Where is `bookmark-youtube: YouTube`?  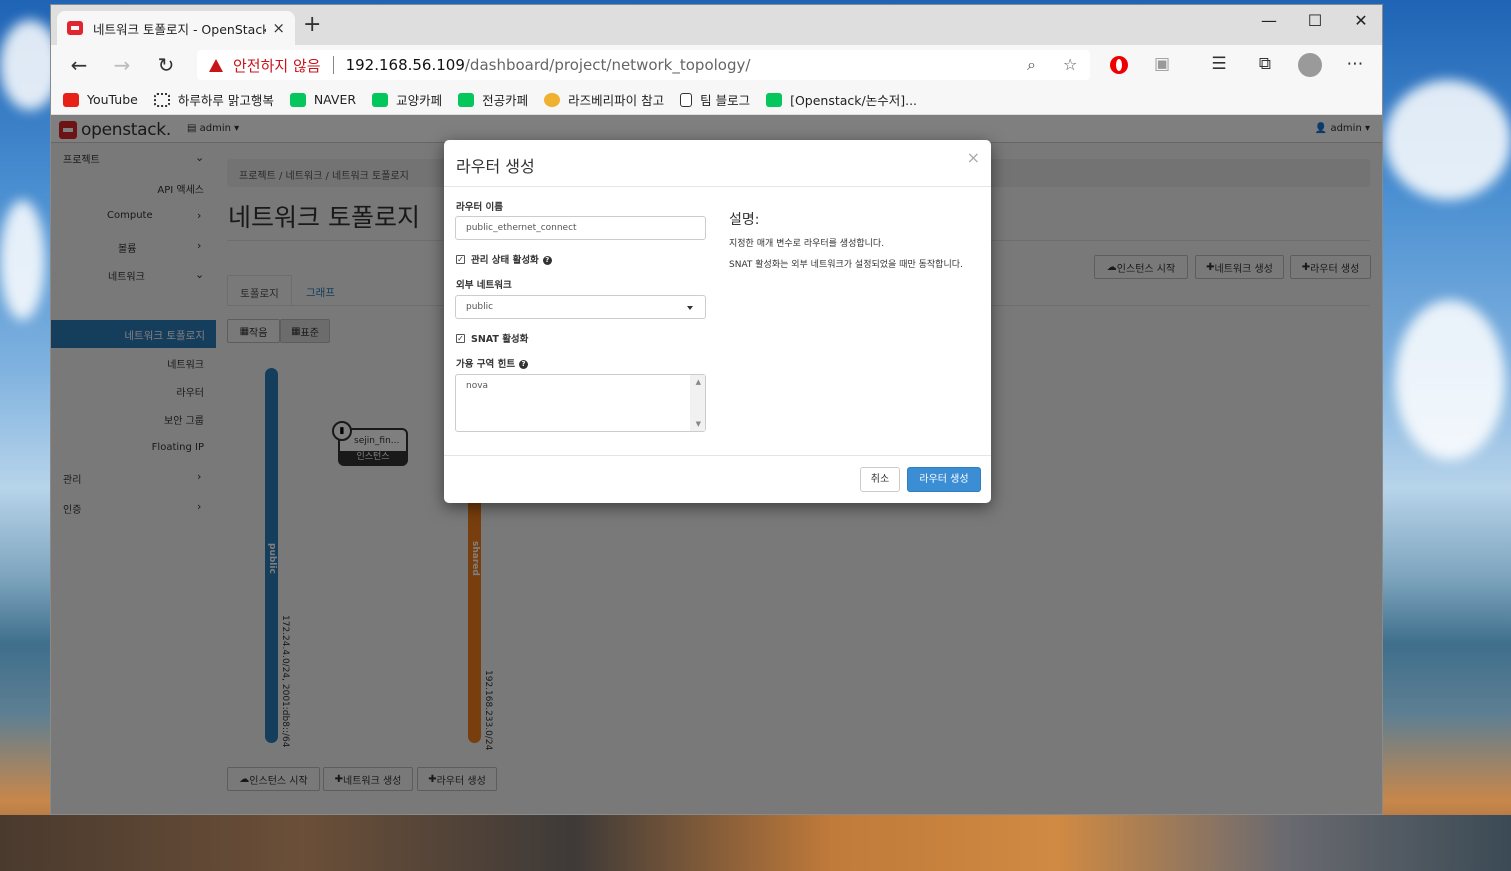 bookmark-youtube: YouTube is located at coordinates (100, 99).